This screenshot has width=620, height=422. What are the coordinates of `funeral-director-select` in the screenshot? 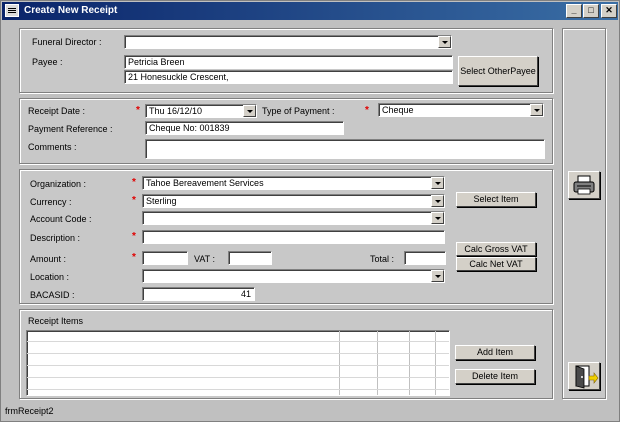 It's located at (288, 42).